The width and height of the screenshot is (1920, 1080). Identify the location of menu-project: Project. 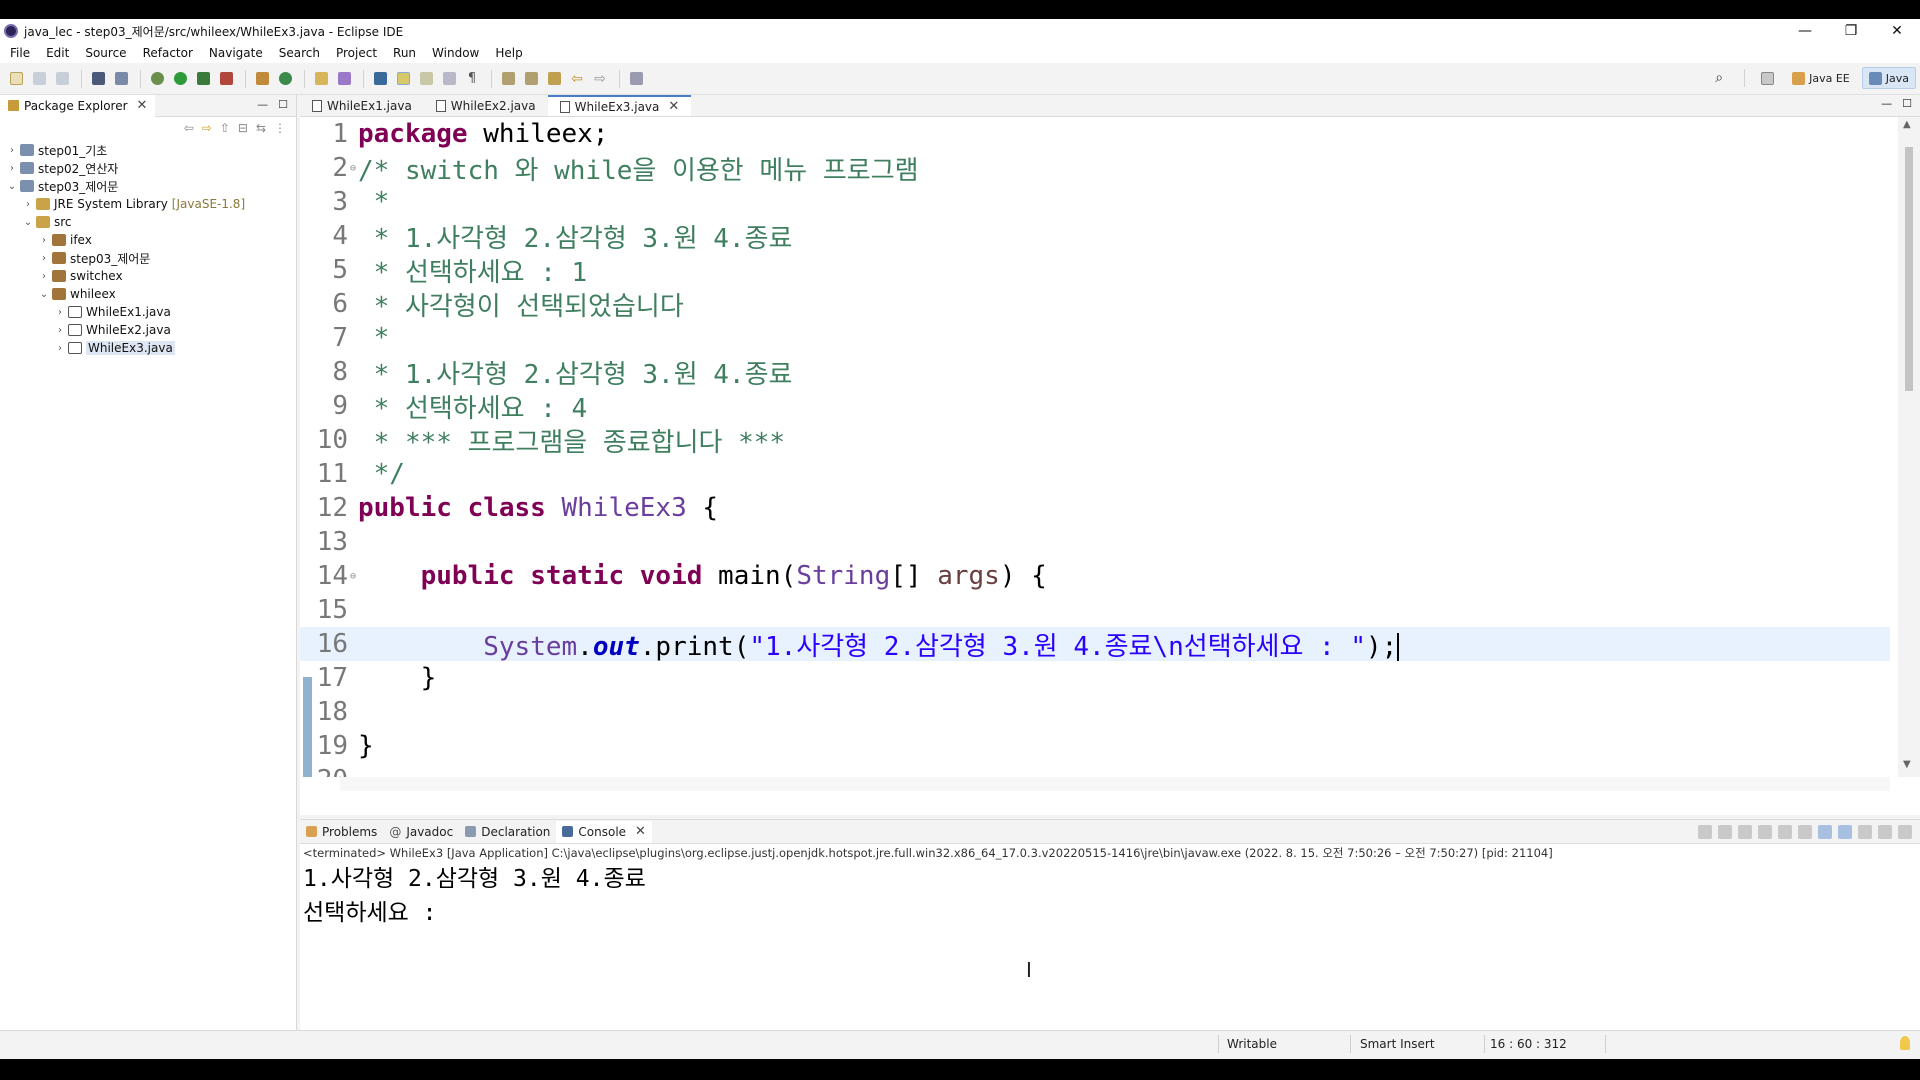
(356, 53).